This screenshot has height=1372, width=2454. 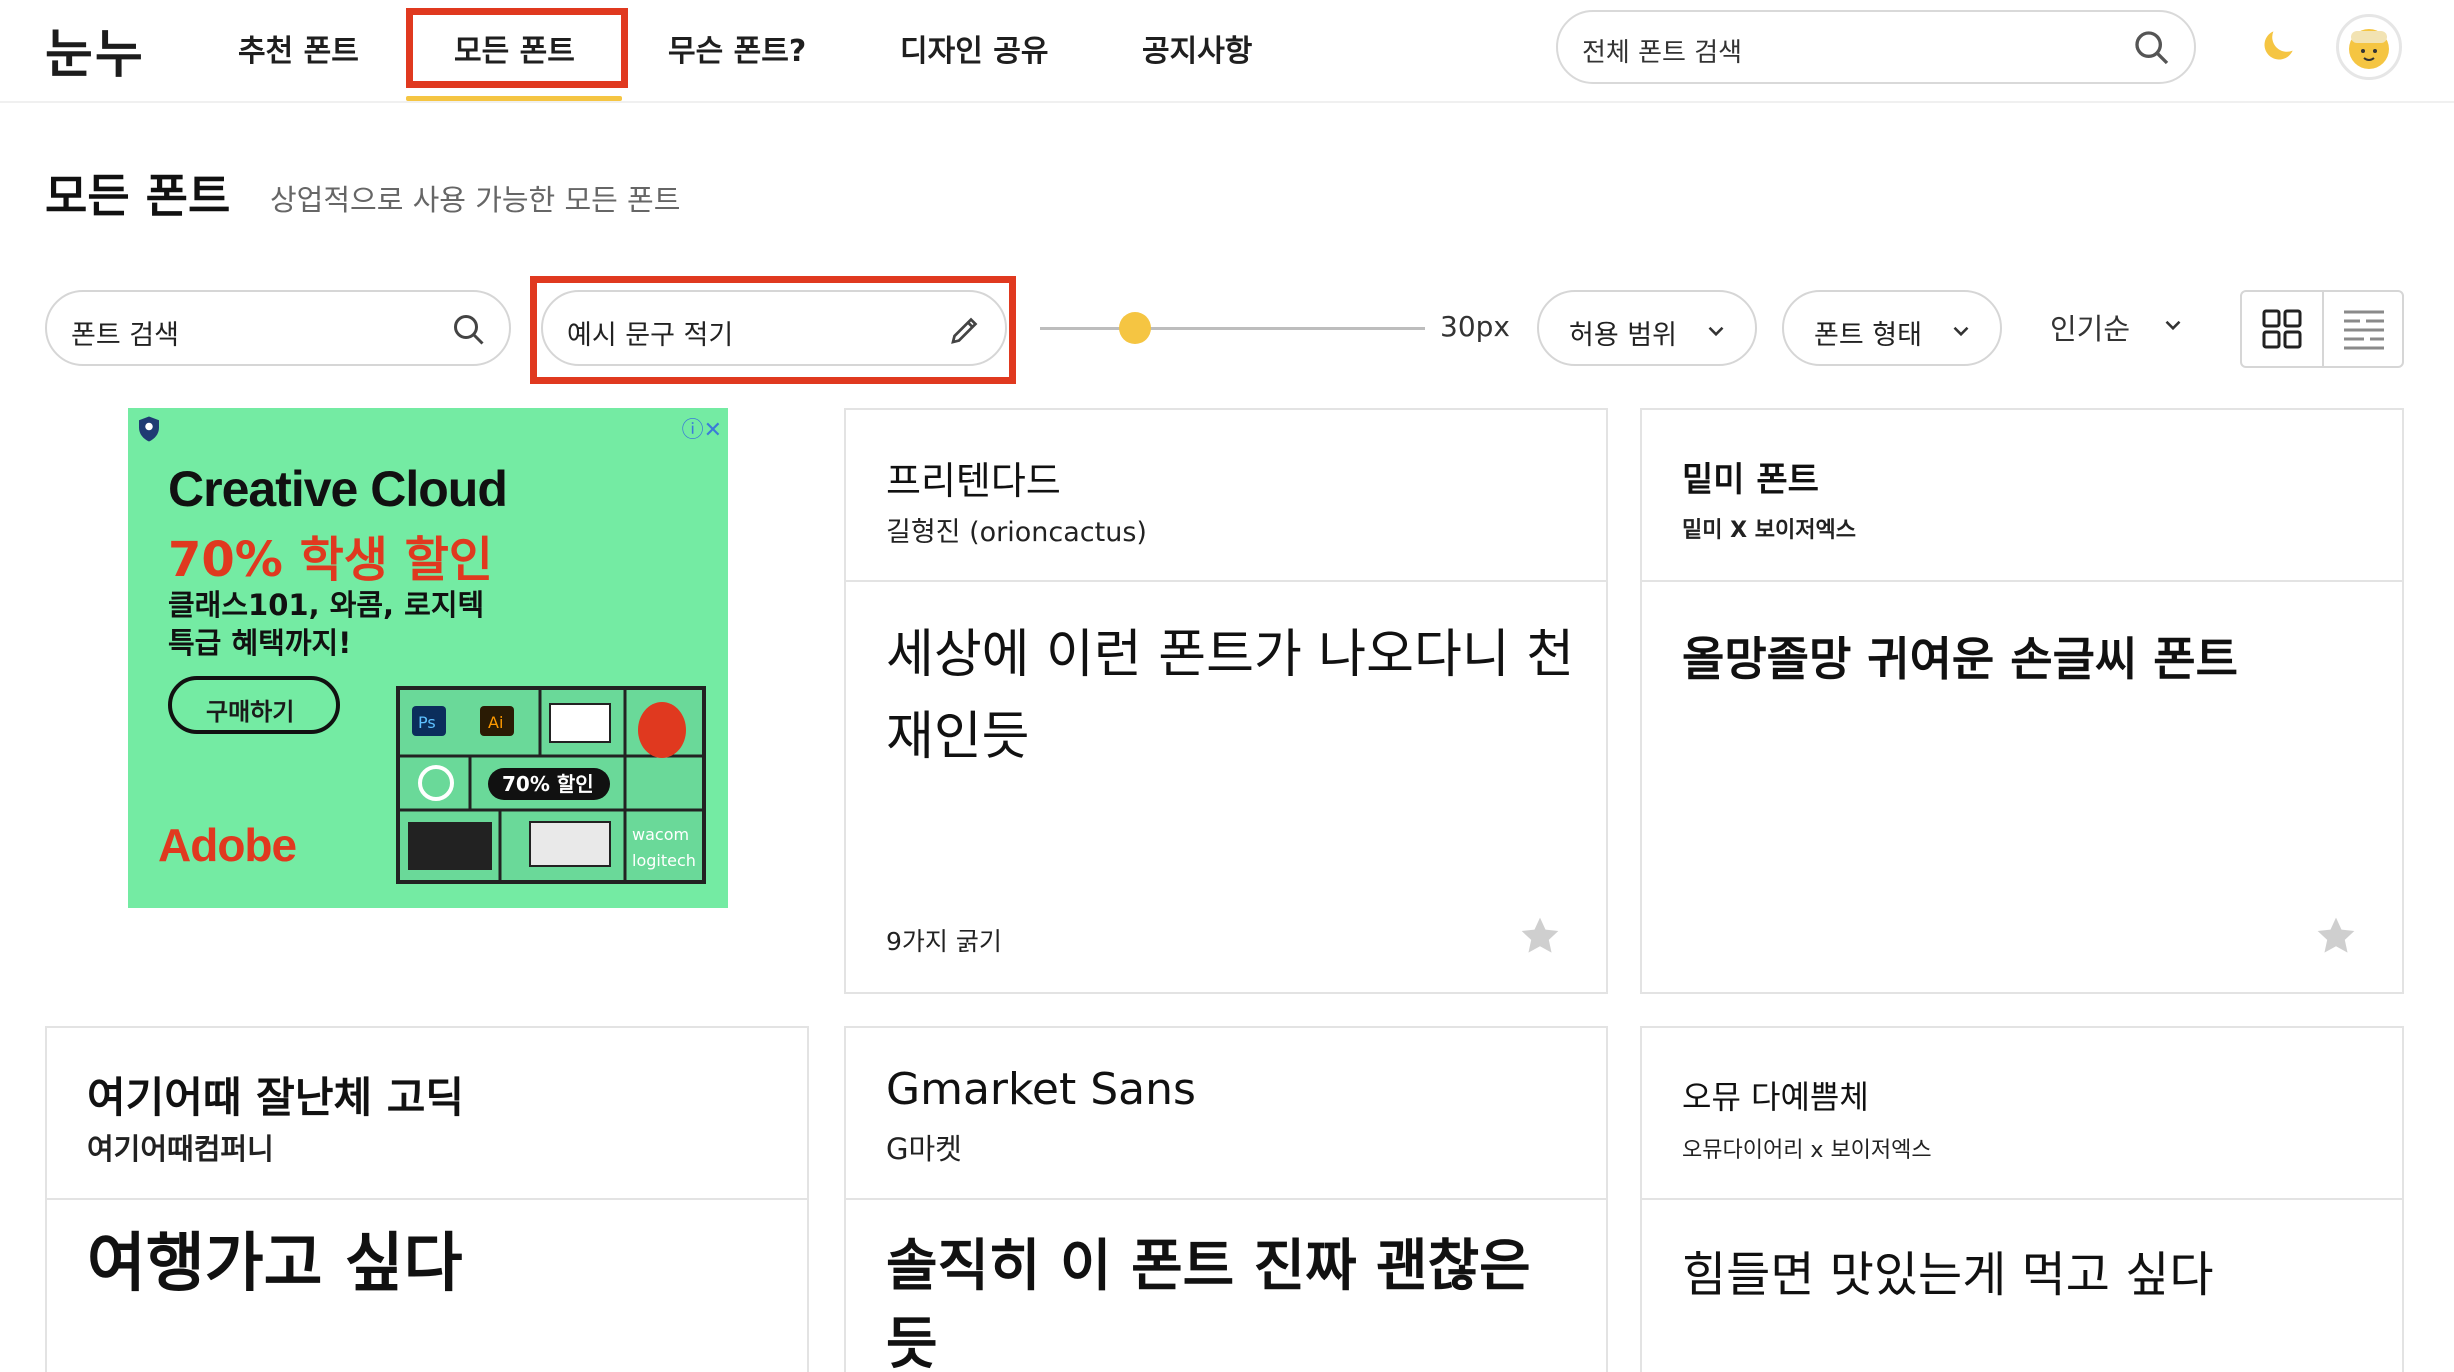 I want to click on font-card: 밑미 폰트 밑미 X 보이저엑스 올망졸망 귀여운 손글씨 폰트, so click(x=2022, y=701).